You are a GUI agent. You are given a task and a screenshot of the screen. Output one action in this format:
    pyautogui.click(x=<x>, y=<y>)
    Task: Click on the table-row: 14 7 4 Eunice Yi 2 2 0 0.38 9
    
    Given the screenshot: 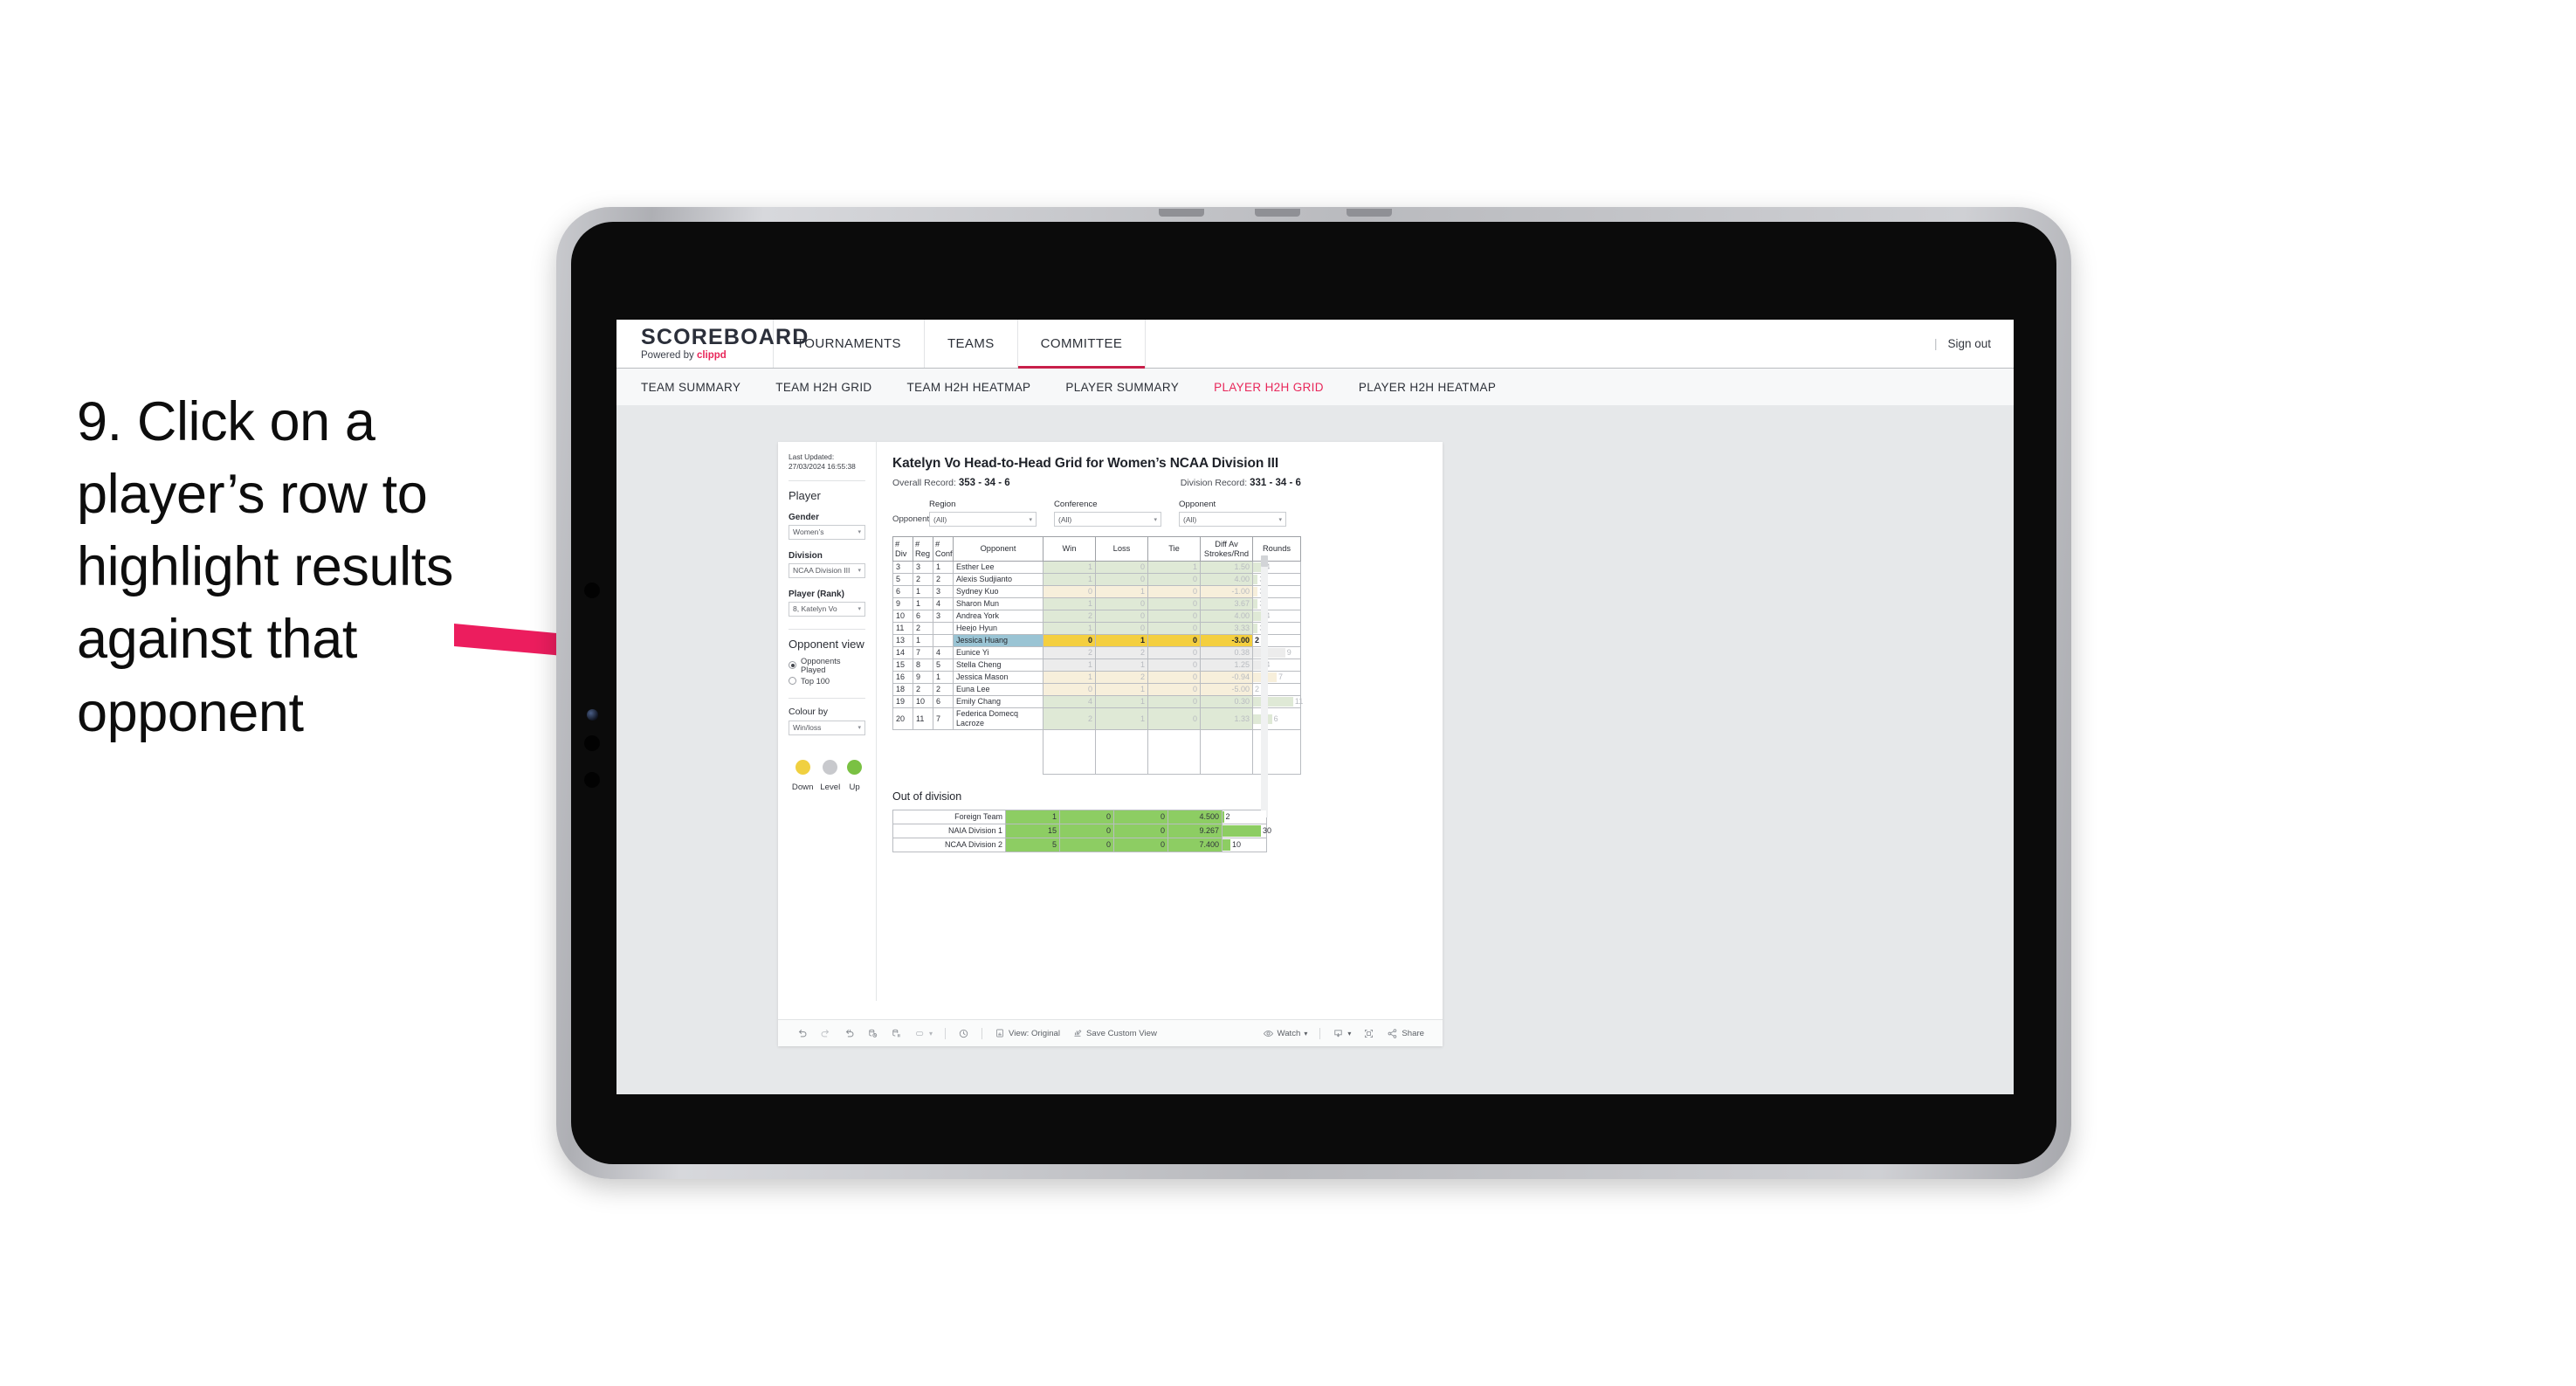 What is the action you would take?
    pyautogui.click(x=1096, y=653)
    